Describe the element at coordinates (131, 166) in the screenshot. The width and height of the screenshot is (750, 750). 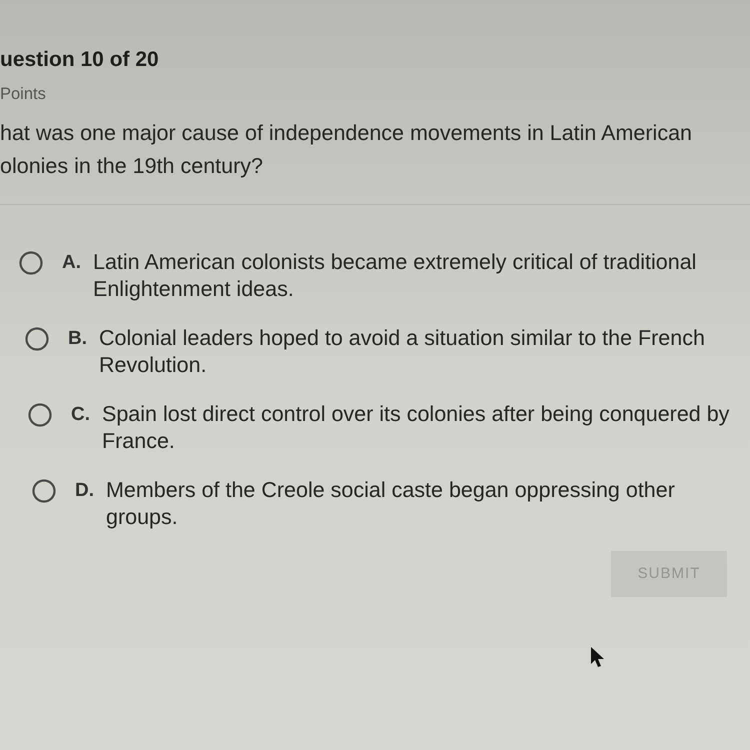
I see `question-text: olonies in the 19th century?` at that location.